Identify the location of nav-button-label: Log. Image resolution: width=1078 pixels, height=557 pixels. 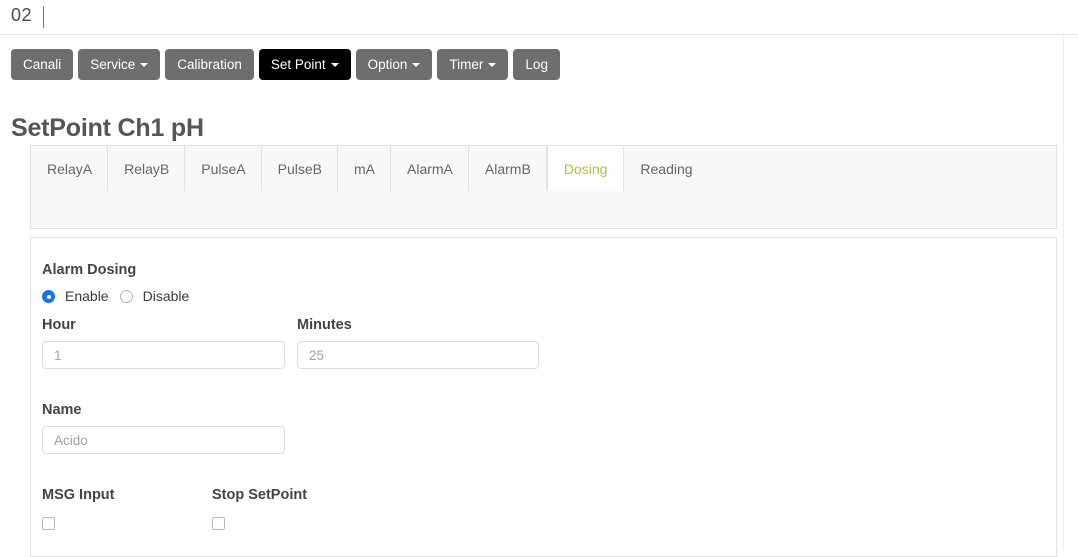
(536, 64).